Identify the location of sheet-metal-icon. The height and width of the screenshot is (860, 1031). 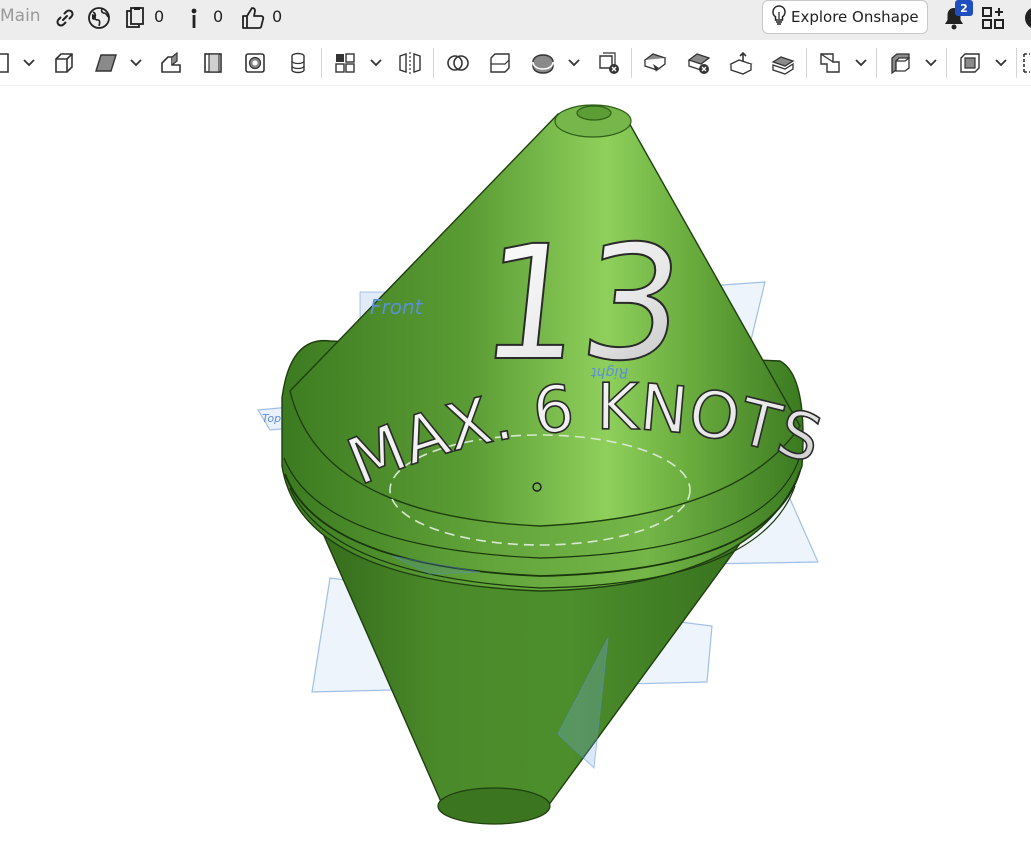
(900, 63).